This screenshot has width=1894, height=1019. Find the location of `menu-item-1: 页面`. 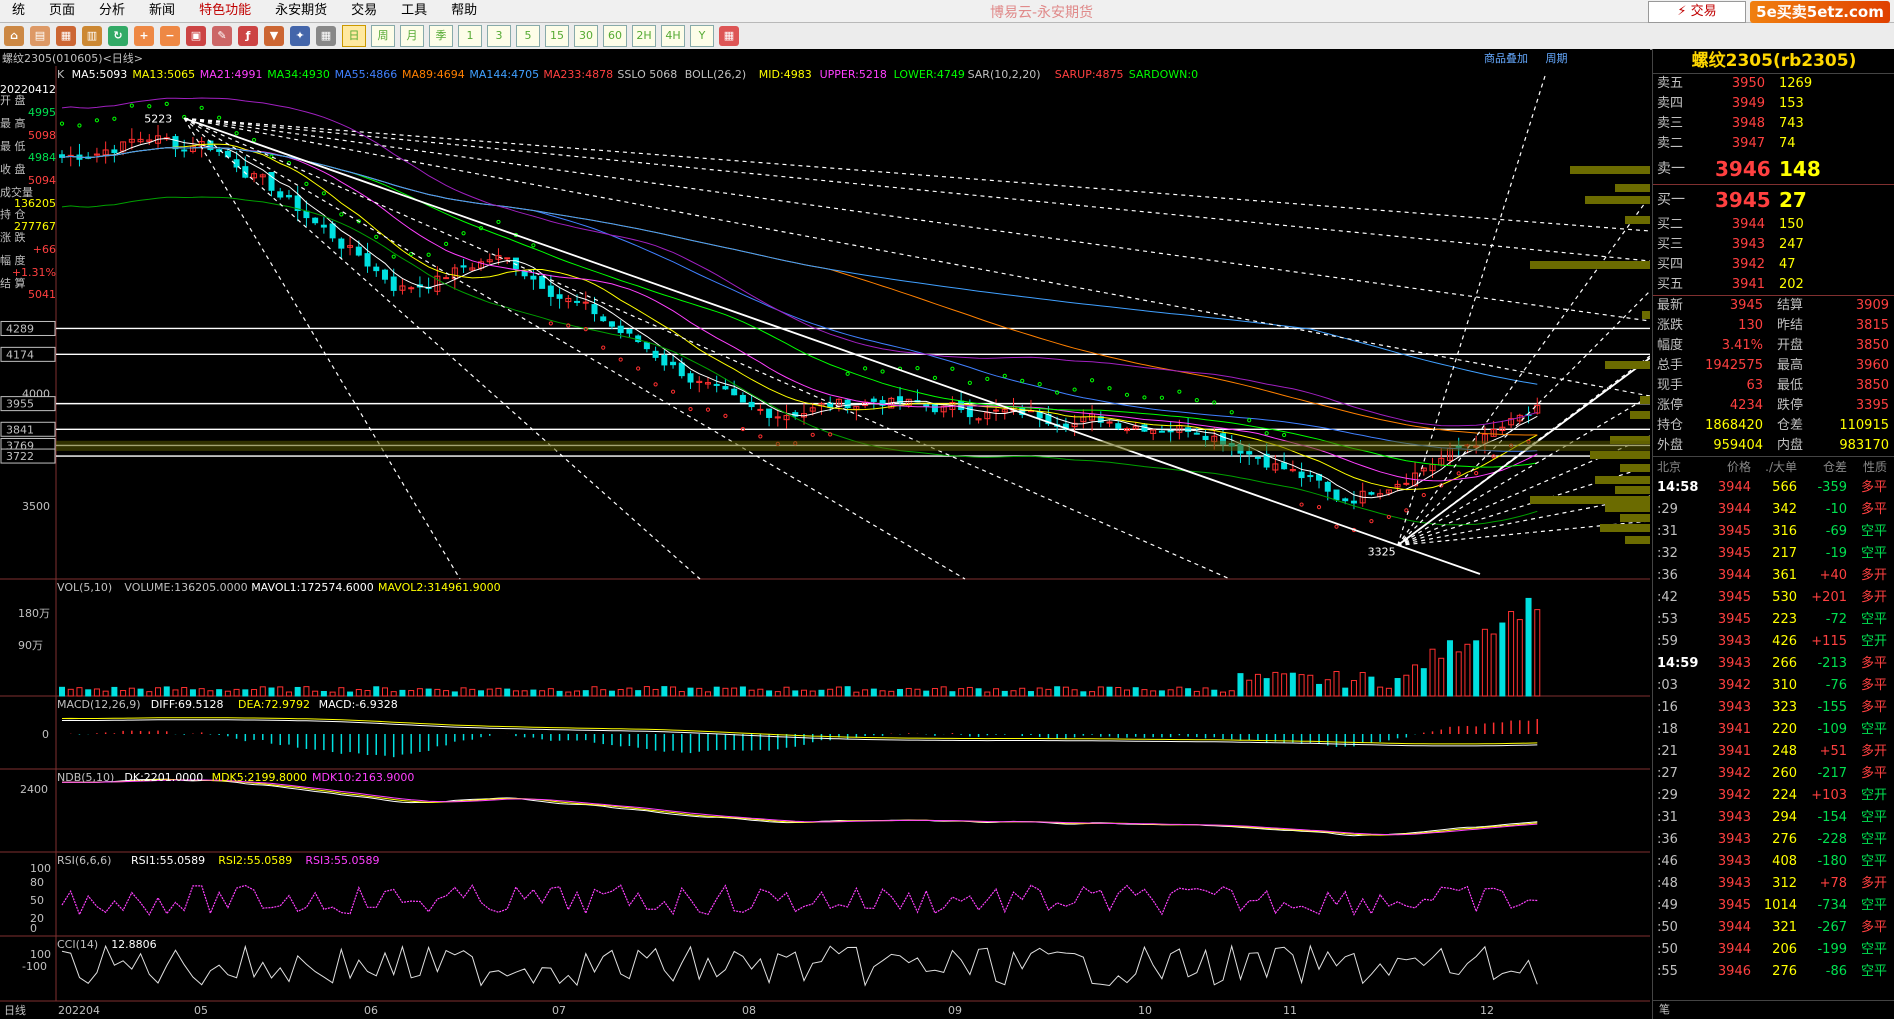

menu-item-1: 页面 is located at coordinates (62, 11).